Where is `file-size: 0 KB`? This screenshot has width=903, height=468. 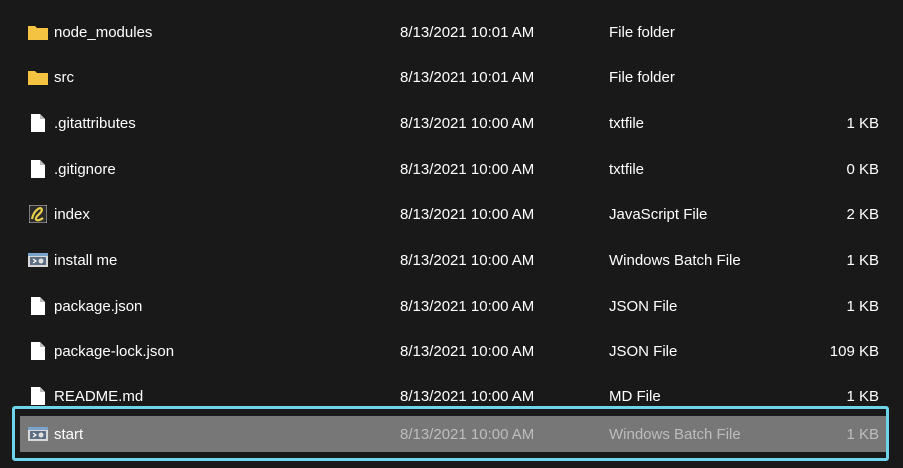
file-size: 0 KB is located at coordinates (862, 169).